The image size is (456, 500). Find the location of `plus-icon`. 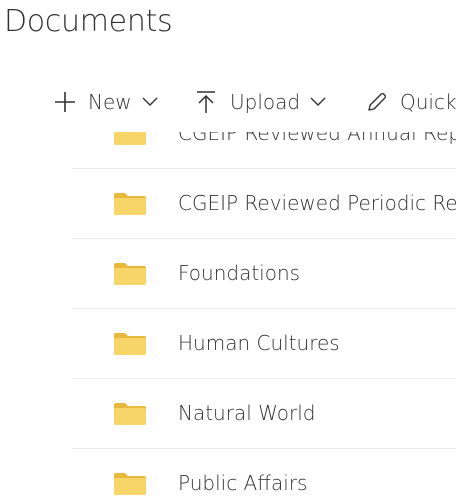

plus-icon is located at coordinates (65, 102).